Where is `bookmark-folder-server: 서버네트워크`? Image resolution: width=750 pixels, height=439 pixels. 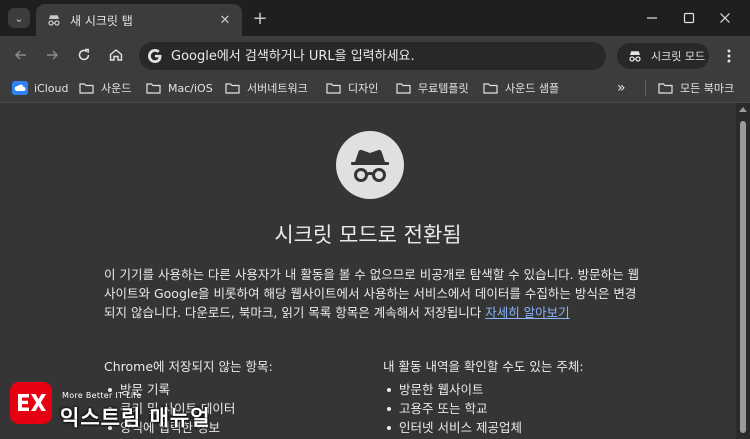
bookmark-folder-server: 서버네트워크 is located at coordinates (266, 88).